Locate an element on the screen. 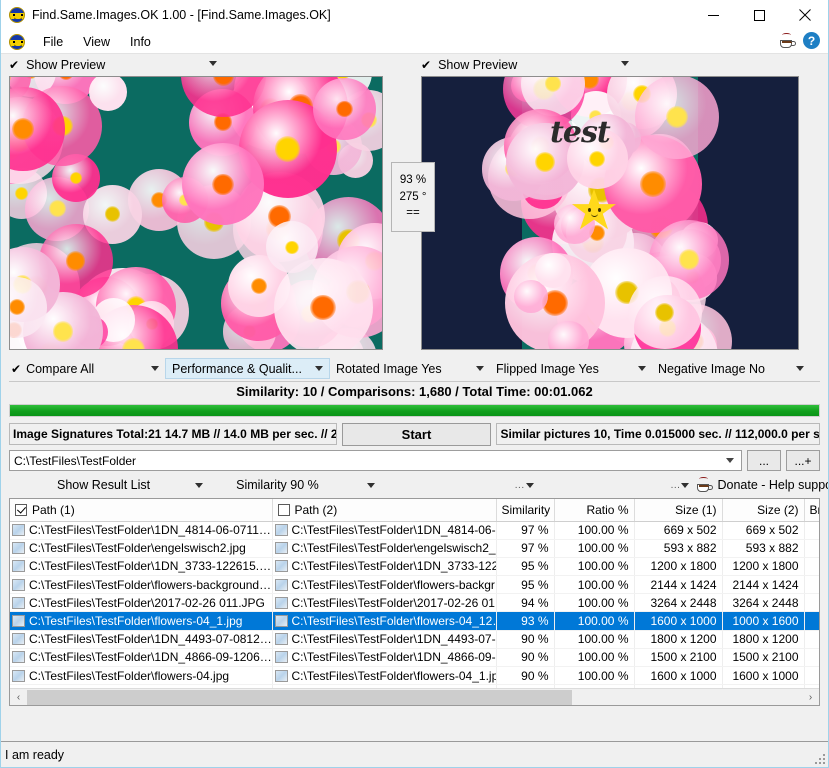 The image size is (829, 768). option-flipped-image-label: Flipped Image Yes is located at coordinates (547, 368).